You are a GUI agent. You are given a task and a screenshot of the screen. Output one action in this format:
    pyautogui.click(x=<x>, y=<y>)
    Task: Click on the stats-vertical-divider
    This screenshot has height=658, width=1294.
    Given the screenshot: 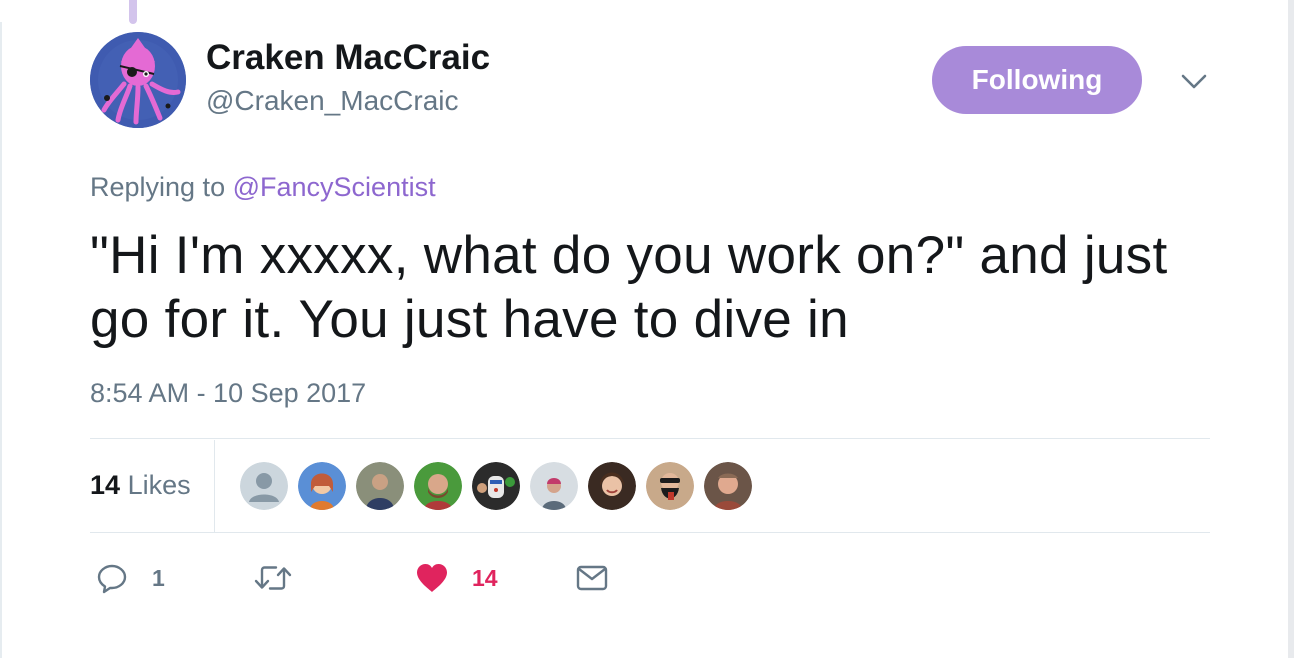 What is the action you would take?
    pyautogui.click(x=214, y=486)
    